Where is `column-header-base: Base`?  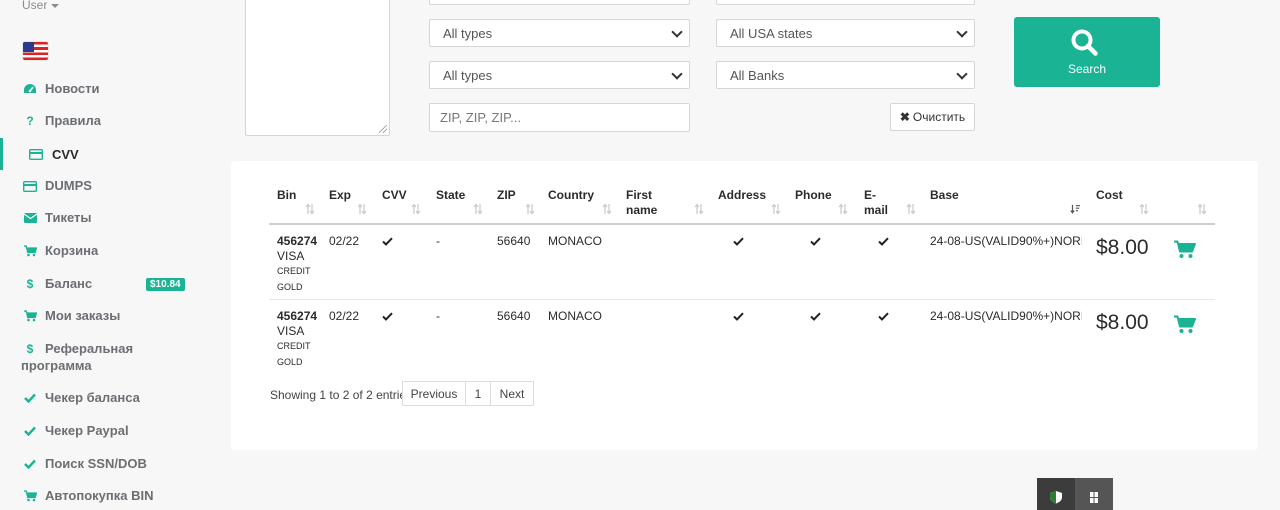
column-header-base: Base is located at coordinates (944, 195).